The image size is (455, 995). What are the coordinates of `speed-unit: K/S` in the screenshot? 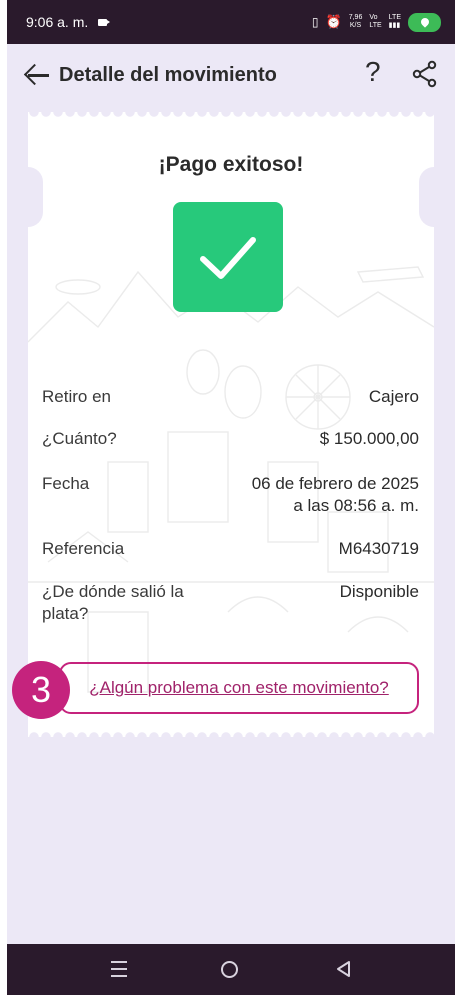 It's located at (355, 25).